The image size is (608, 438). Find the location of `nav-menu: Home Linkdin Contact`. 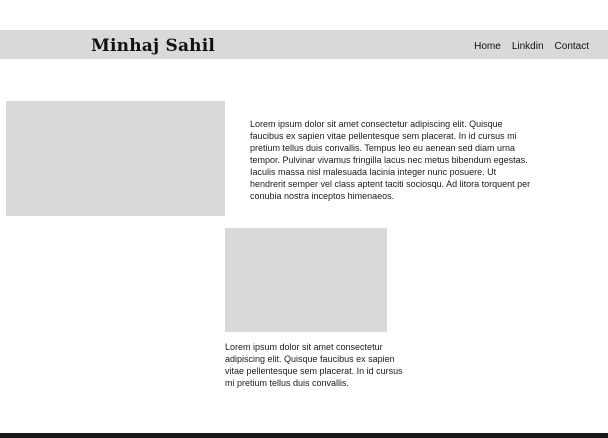

nav-menu: Home Linkdin Contact is located at coordinates (531, 47).